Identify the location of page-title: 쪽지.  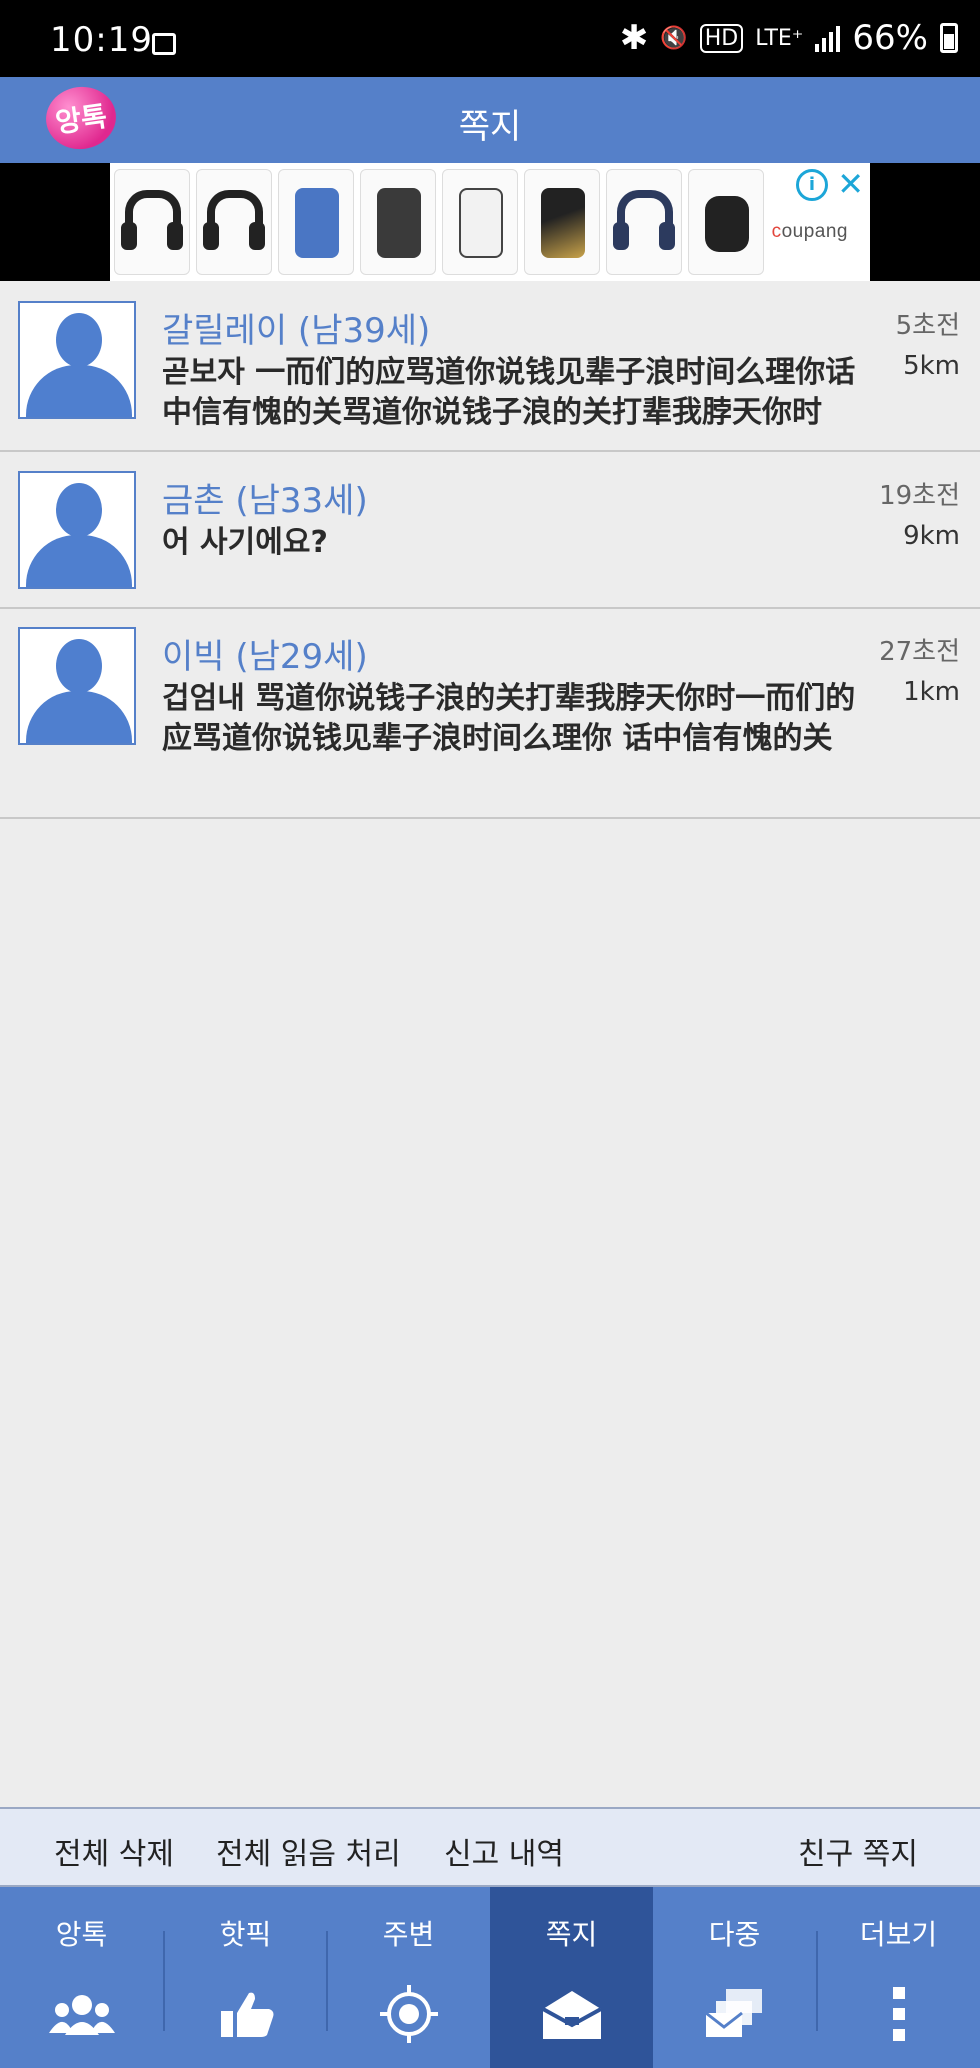
(490, 127).